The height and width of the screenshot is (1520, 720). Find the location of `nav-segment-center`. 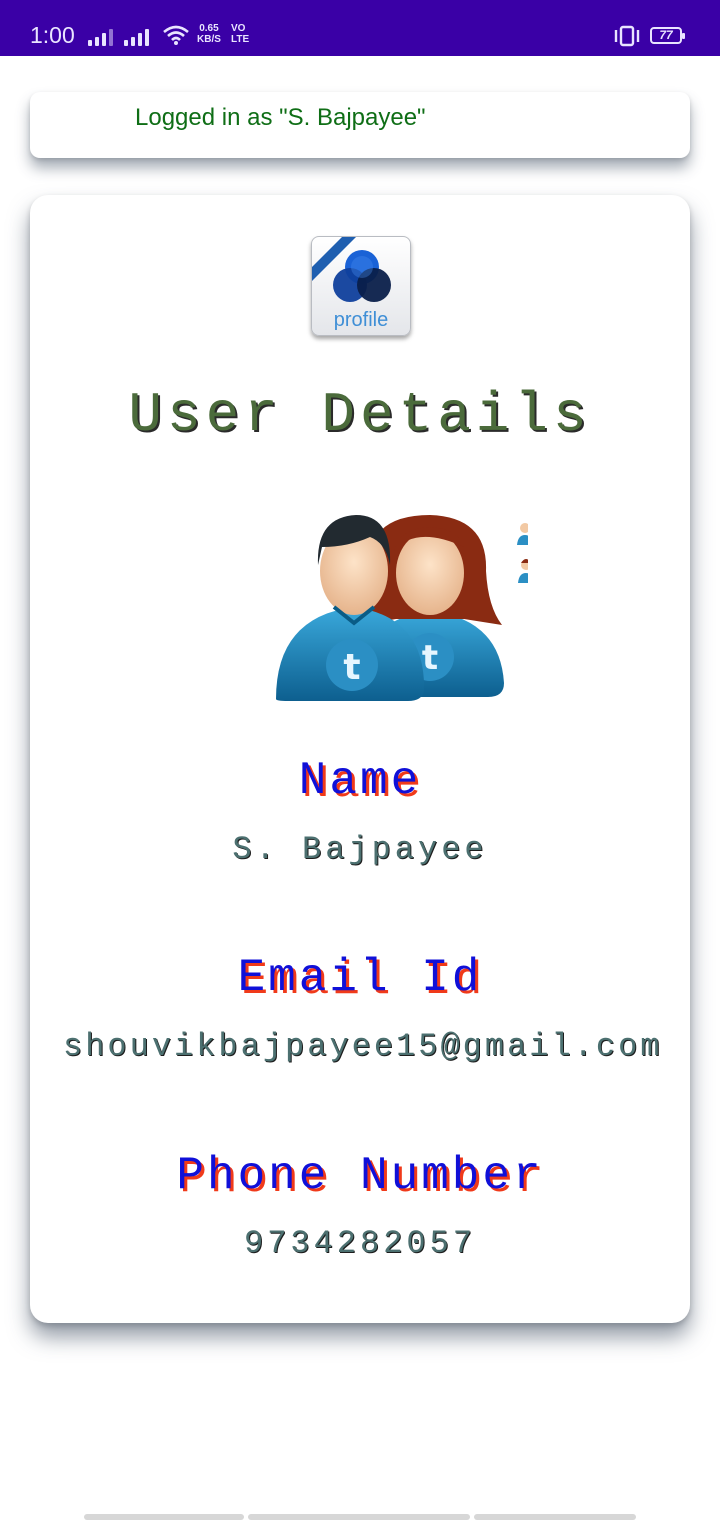

nav-segment-center is located at coordinates (359, 1517).